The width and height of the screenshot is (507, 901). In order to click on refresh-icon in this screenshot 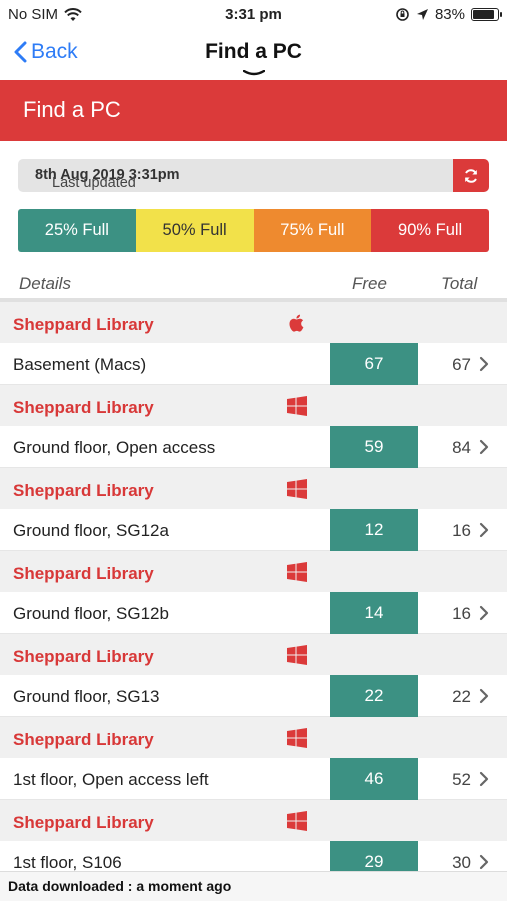, I will do `click(471, 175)`.